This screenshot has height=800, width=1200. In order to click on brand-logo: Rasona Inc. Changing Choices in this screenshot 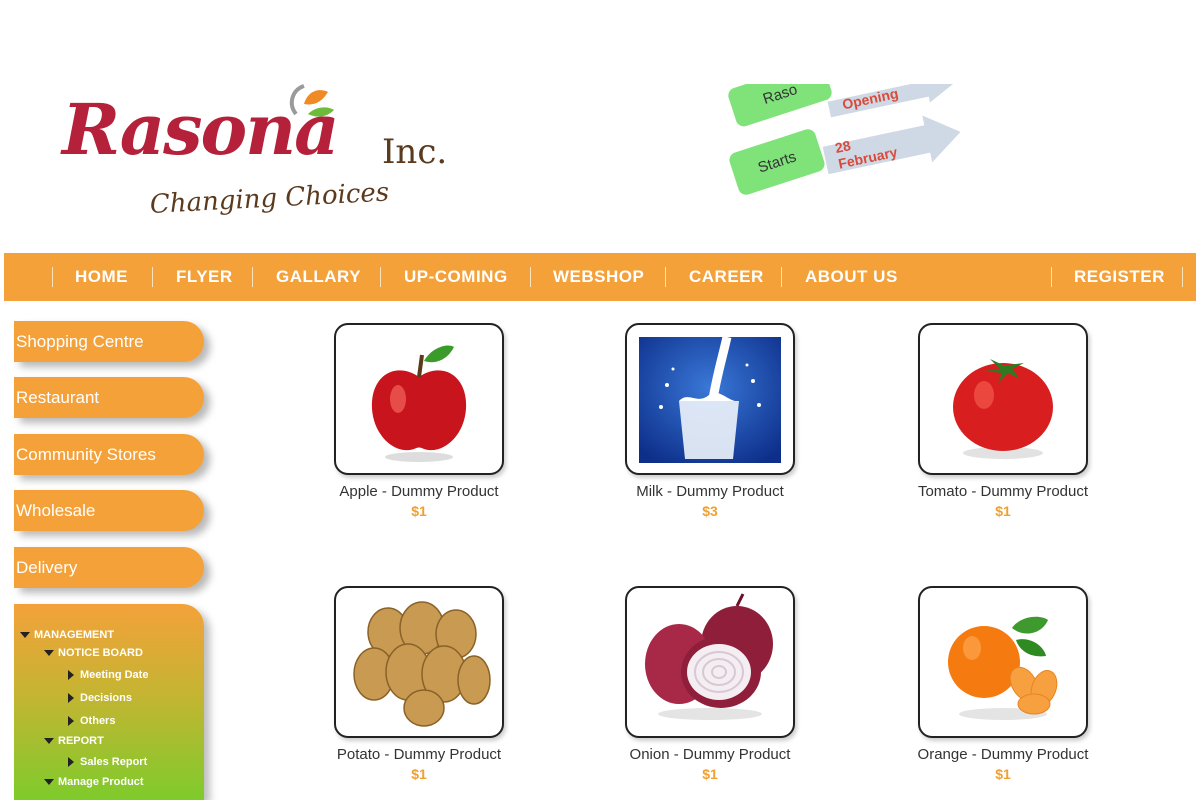, I will do `click(270, 159)`.